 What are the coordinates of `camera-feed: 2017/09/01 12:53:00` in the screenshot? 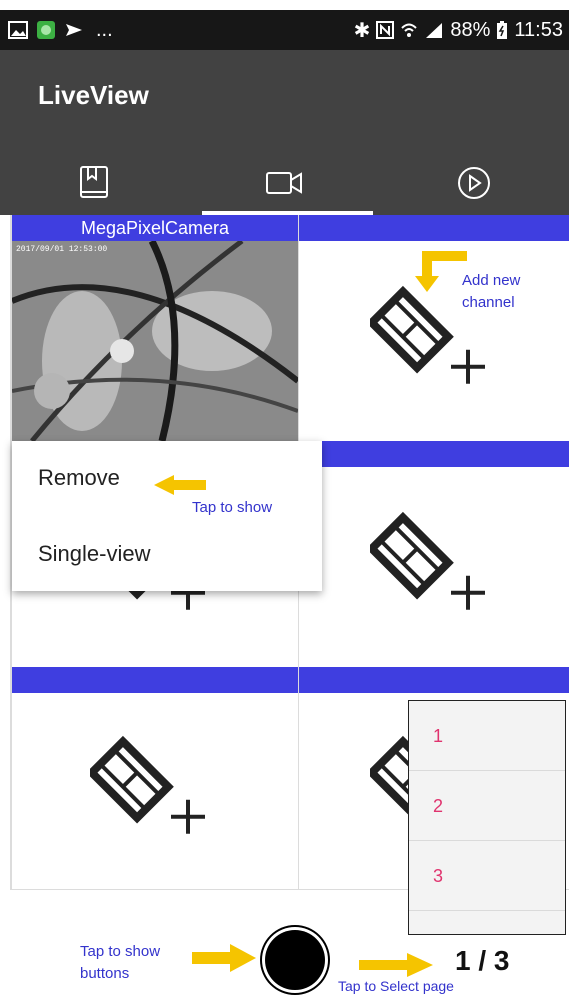 It's located at (155, 341).